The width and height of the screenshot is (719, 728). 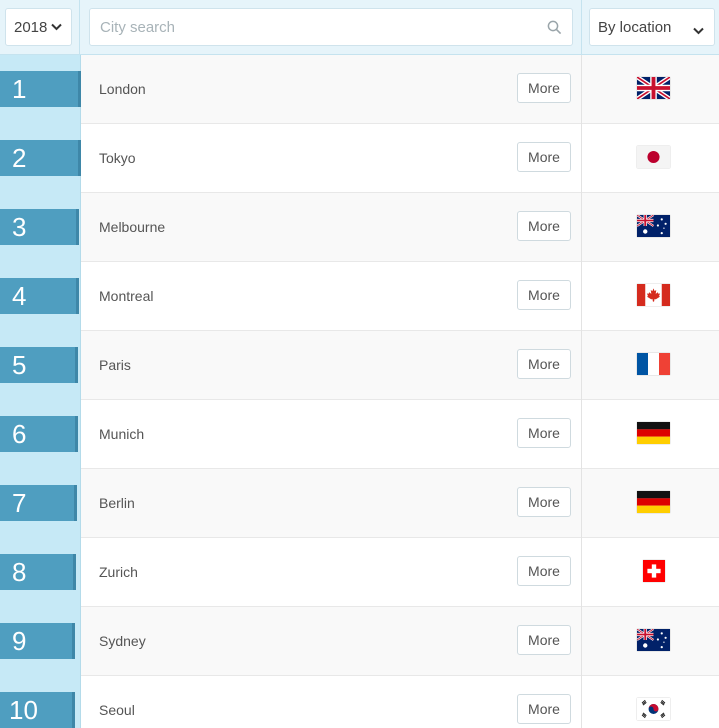 What do you see at coordinates (359, 365) in the screenshot?
I see `list-item: 5 Paris More` at bounding box center [359, 365].